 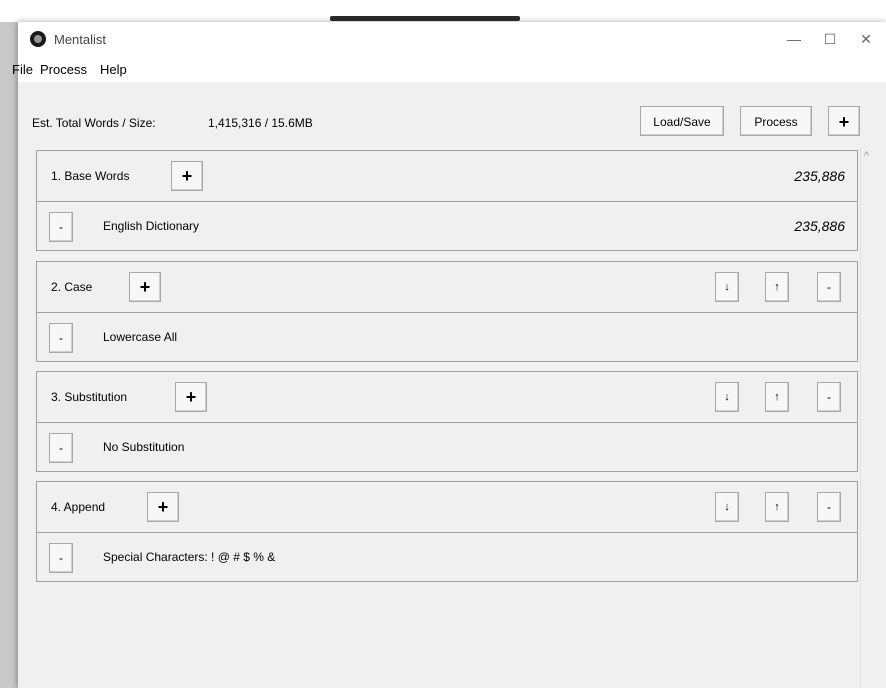 I want to click on rule-label: No Substitution, so click(x=144, y=447).